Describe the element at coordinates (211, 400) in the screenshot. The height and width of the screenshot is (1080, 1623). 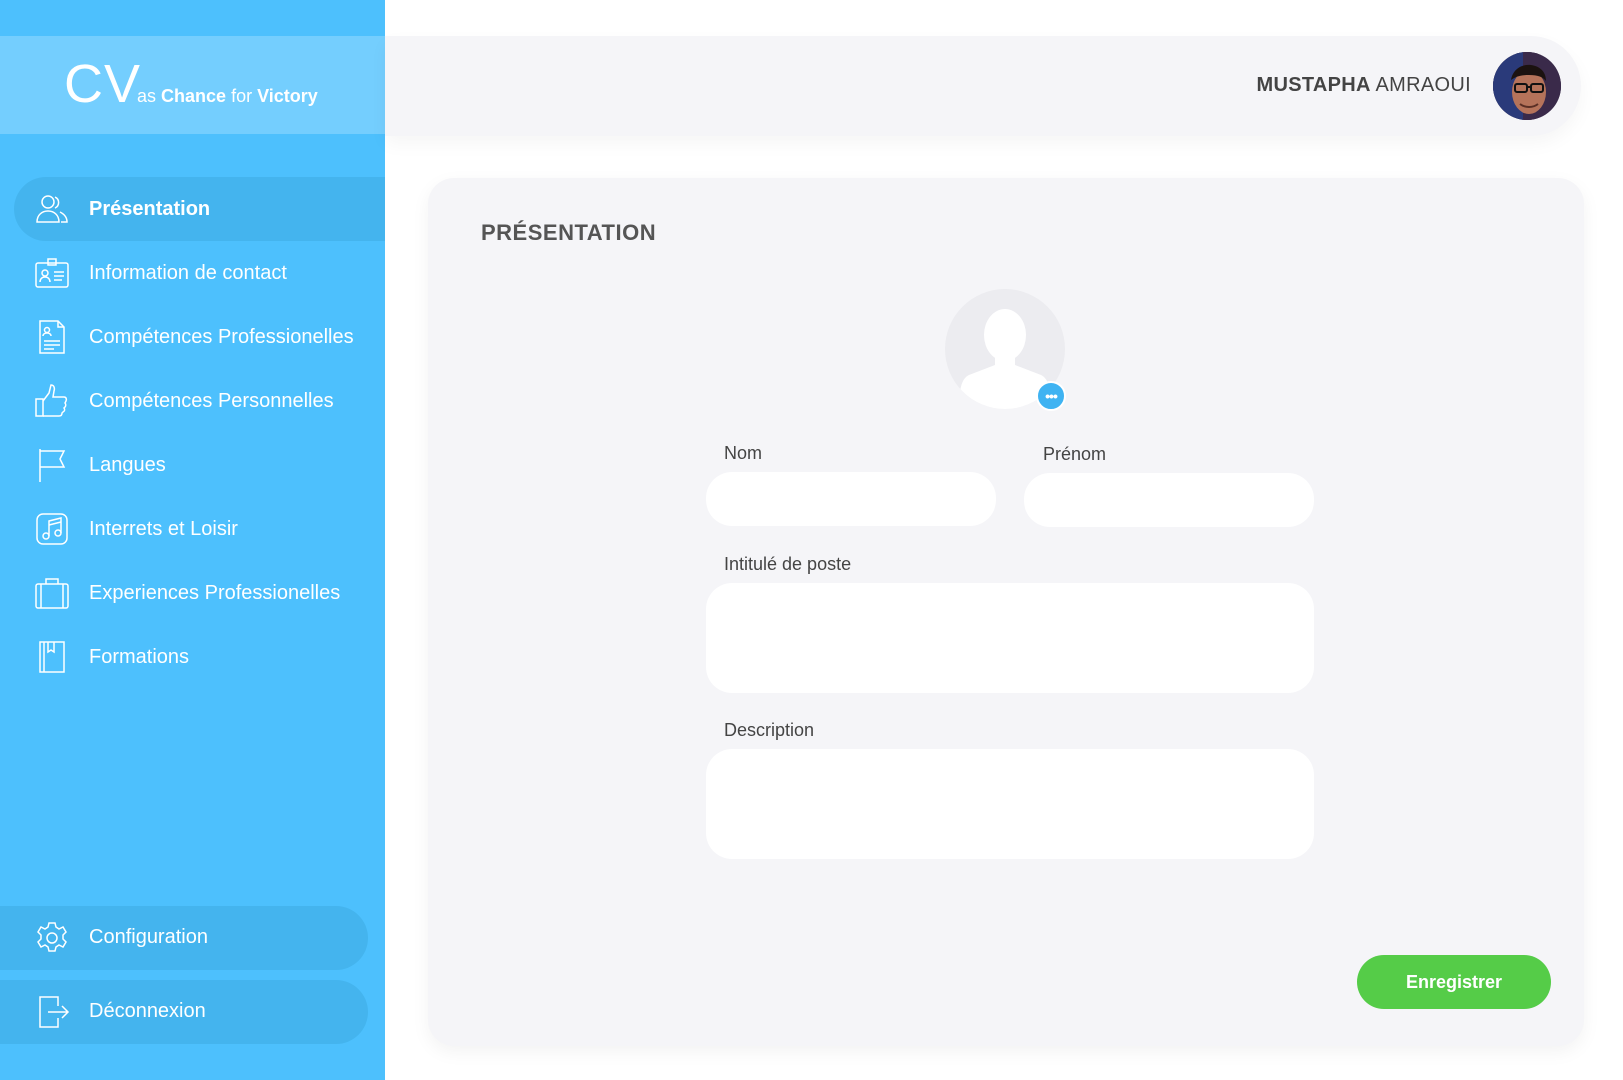
I see `sidebar-item-label: Compétences Personnelles` at that location.